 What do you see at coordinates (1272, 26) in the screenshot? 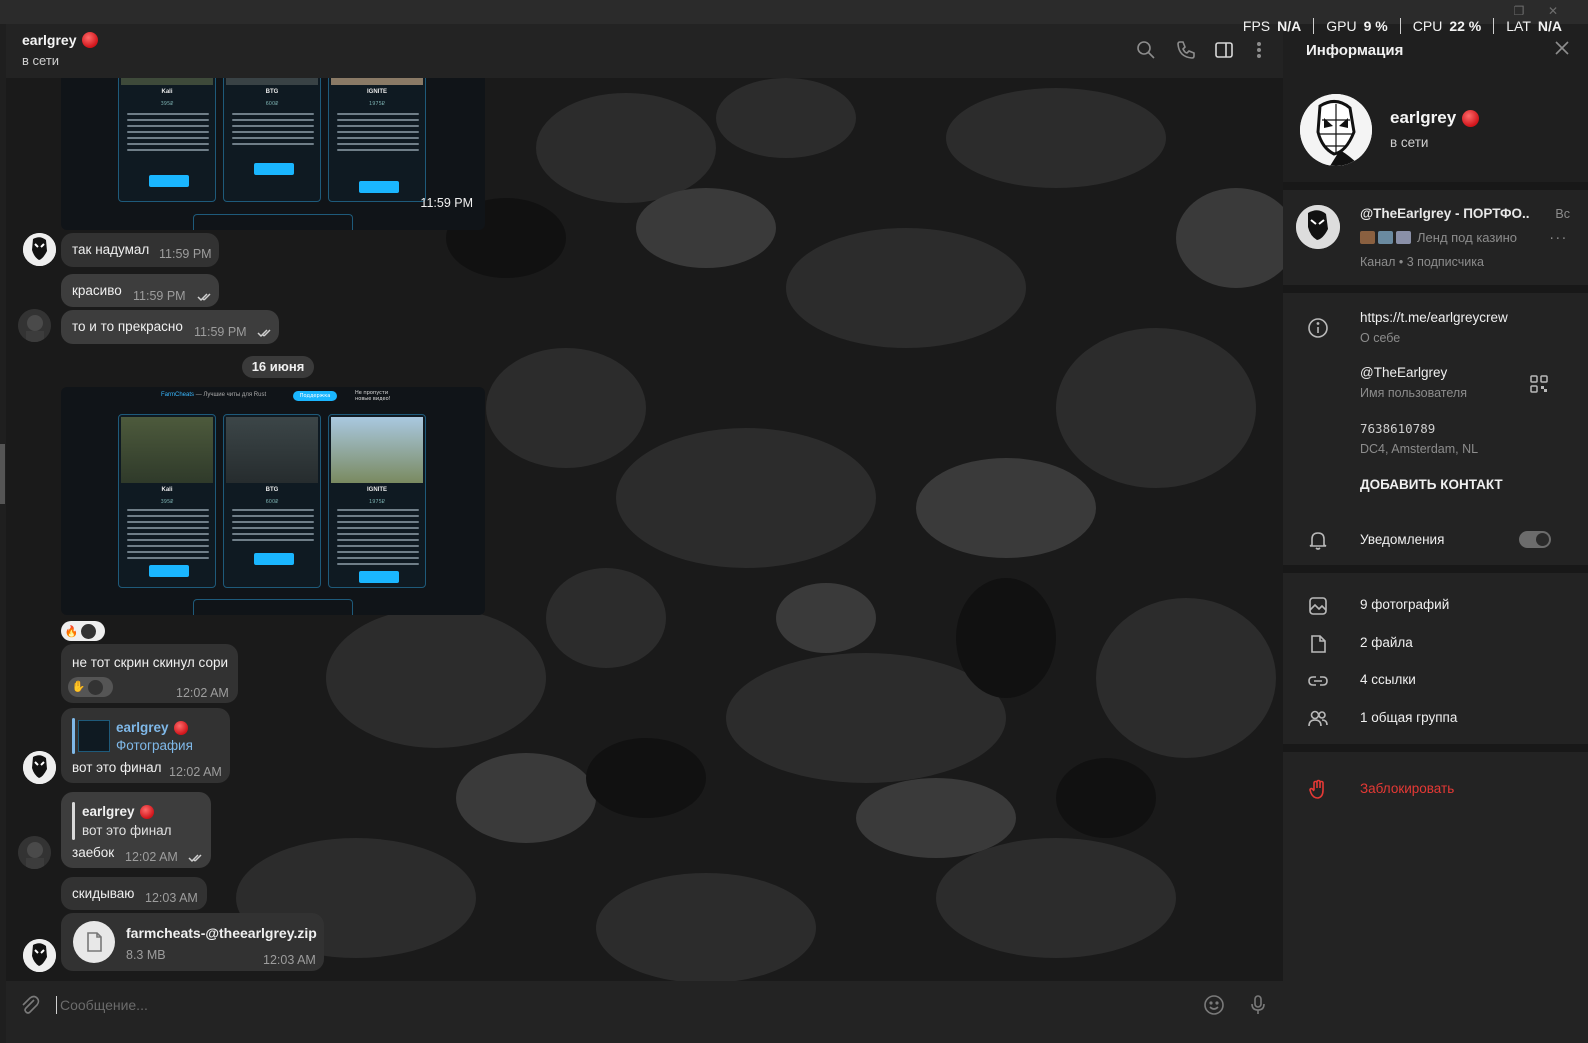
I see `fps-stat: FPS N/A` at bounding box center [1272, 26].